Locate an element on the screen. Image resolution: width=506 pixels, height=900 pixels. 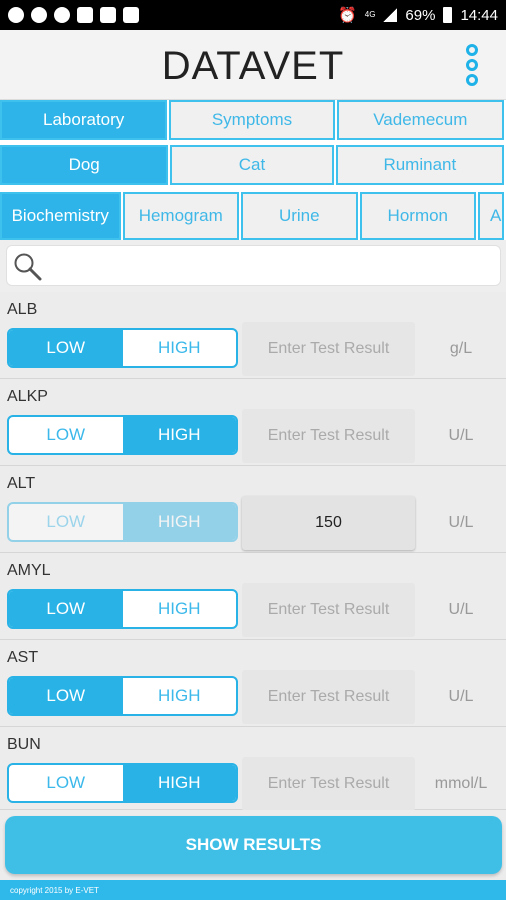
test-name: ALB is located at coordinates (22, 309).